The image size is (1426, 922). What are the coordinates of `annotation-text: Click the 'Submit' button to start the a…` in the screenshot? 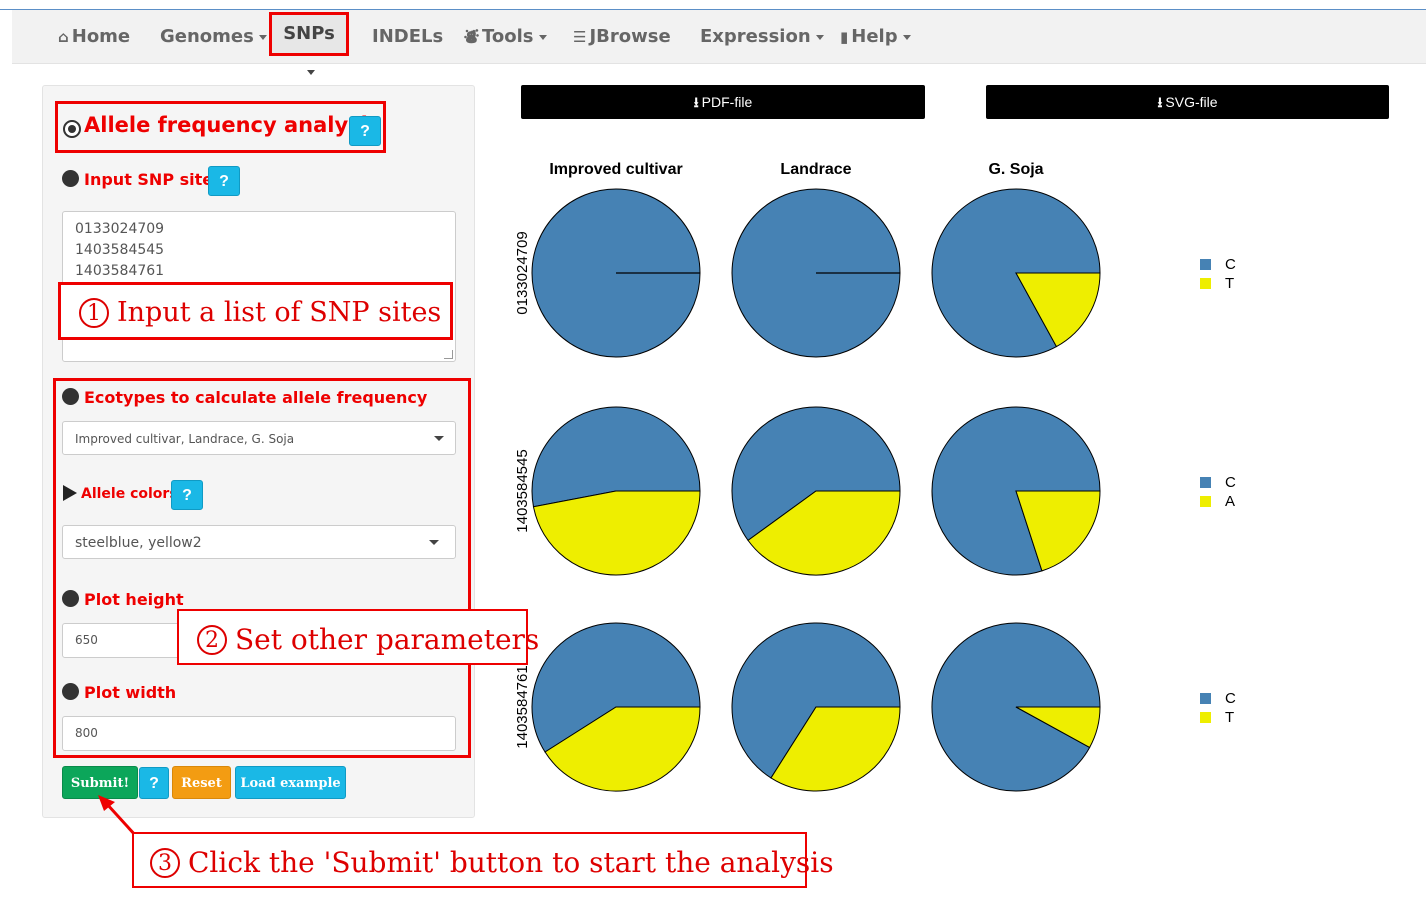 It's located at (511, 862).